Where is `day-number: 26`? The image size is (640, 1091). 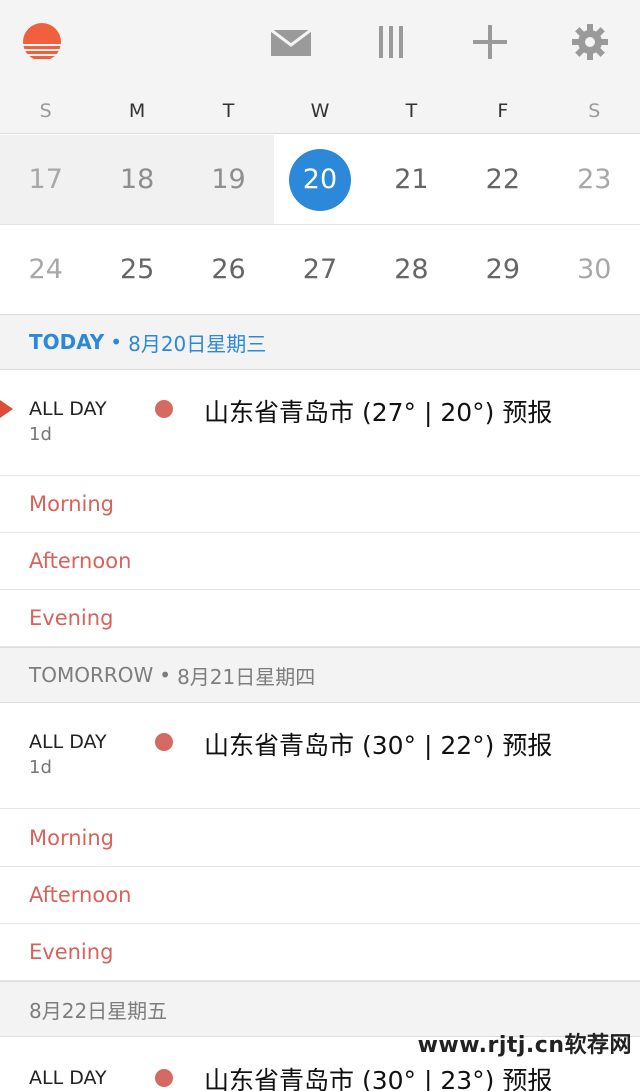 day-number: 26 is located at coordinates (228, 269).